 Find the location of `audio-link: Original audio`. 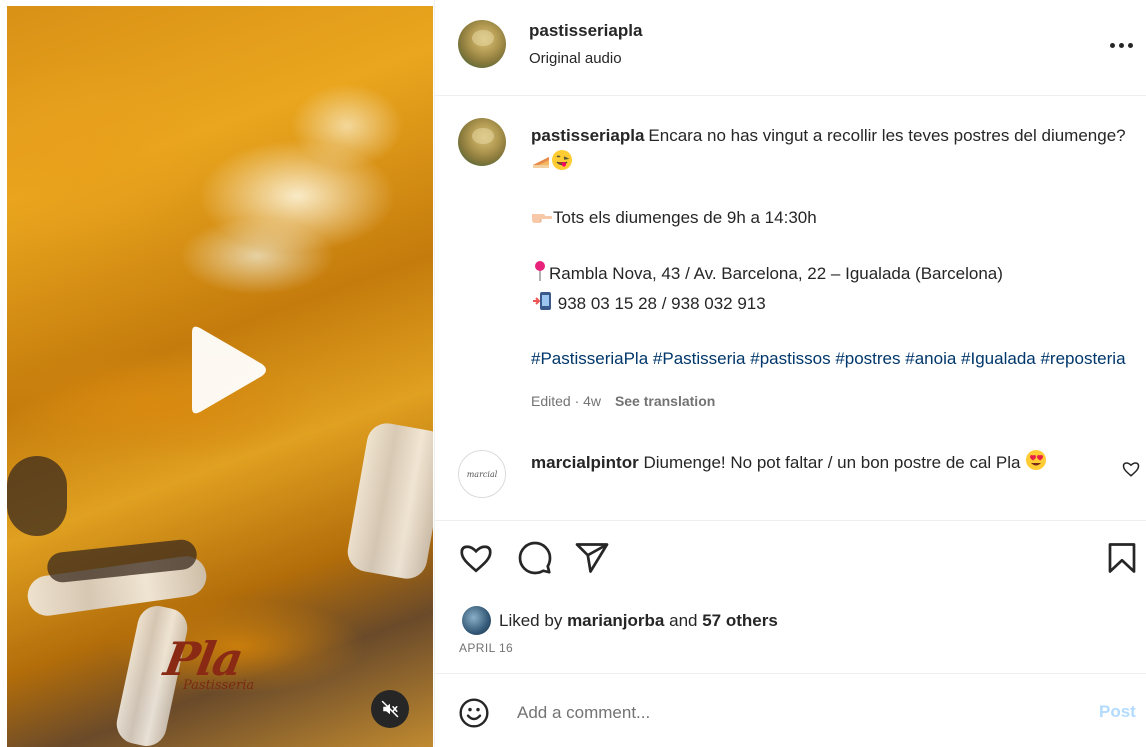

audio-link: Original audio is located at coordinates (575, 58).